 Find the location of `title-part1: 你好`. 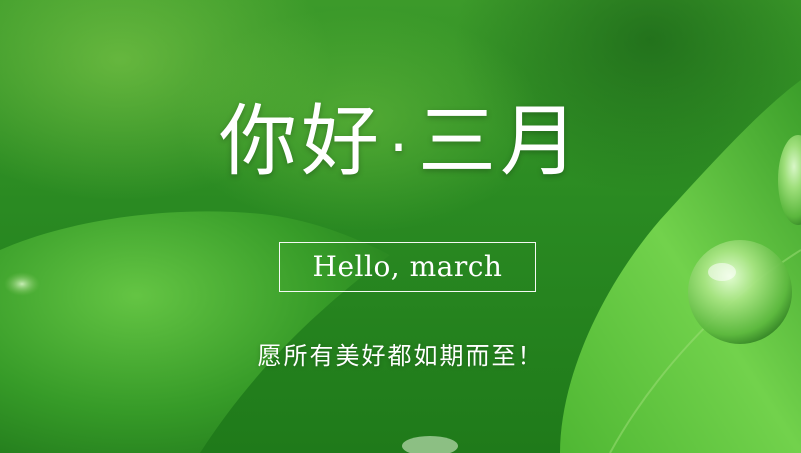

title-part1: 你好 is located at coordinates (300, 142).